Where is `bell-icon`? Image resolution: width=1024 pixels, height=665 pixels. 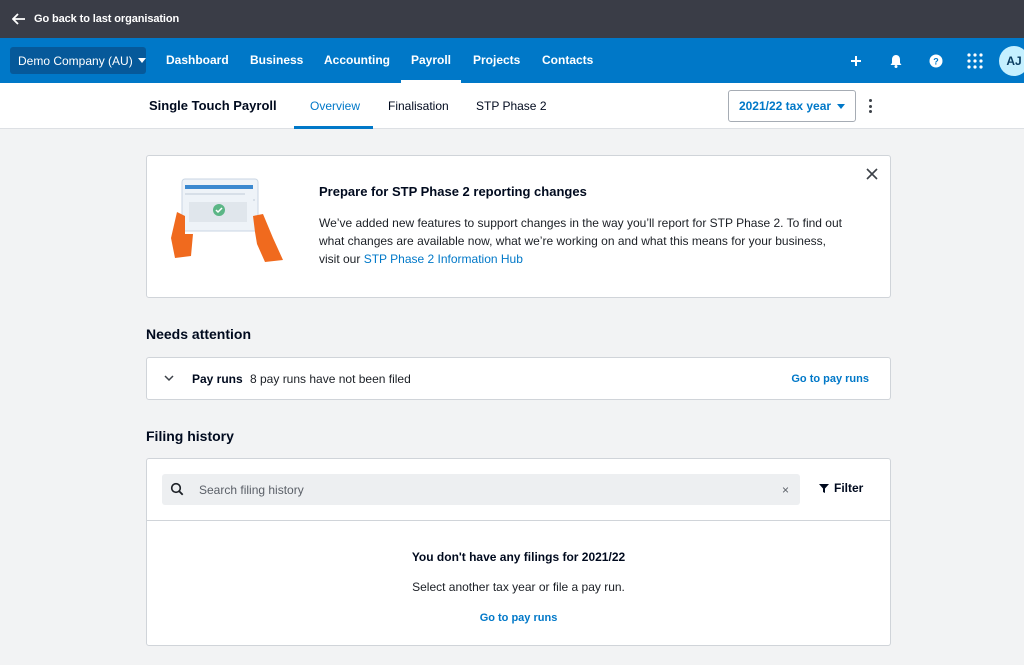 bell-icon is located at coordinates (896, 61).